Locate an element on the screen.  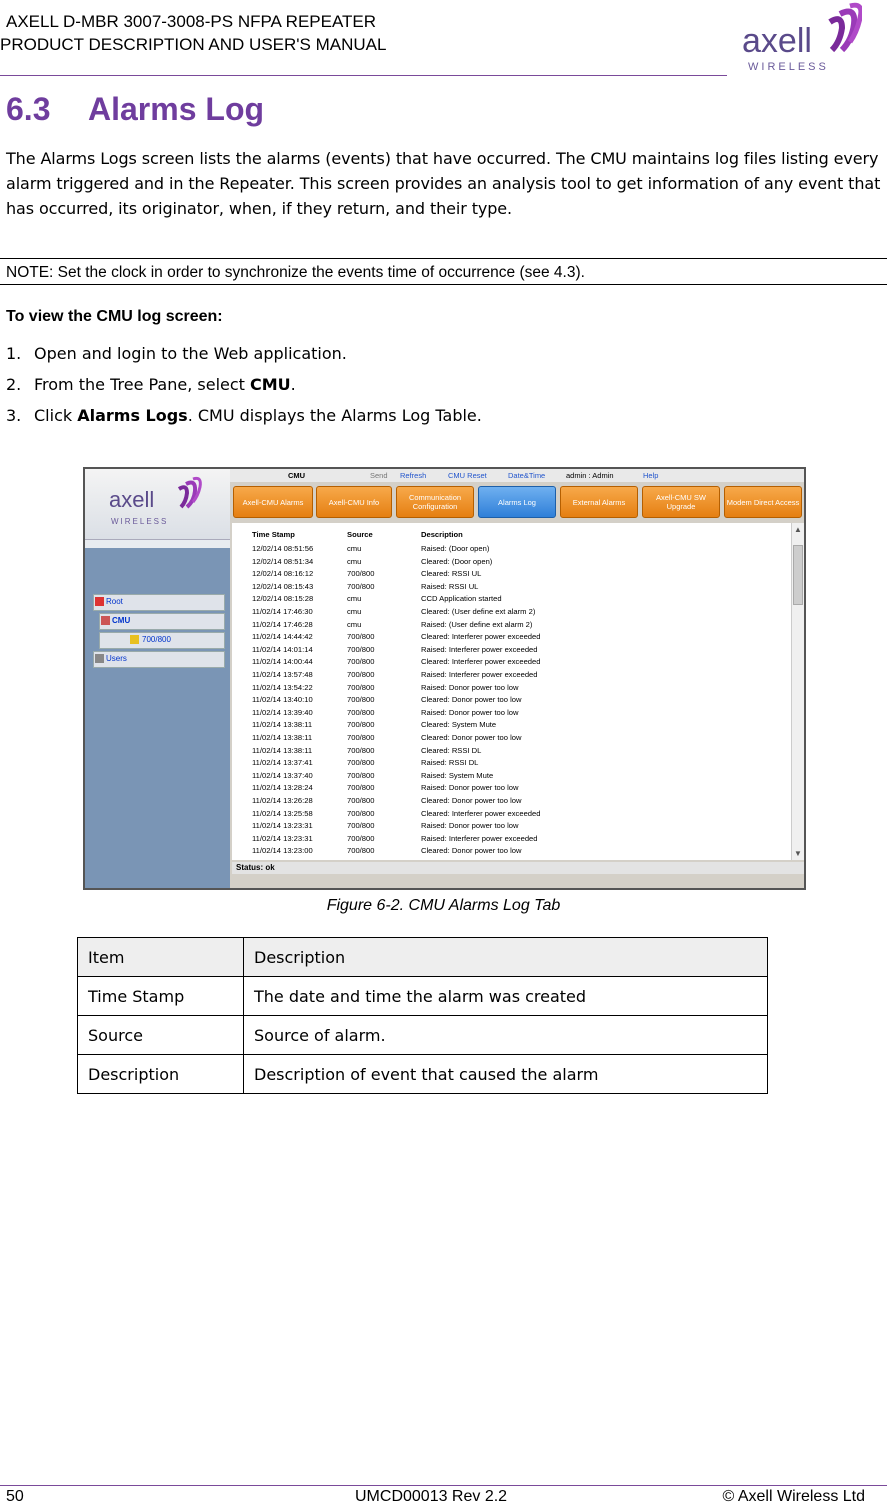
logo-text: axell is located at coordinates (777, 41).